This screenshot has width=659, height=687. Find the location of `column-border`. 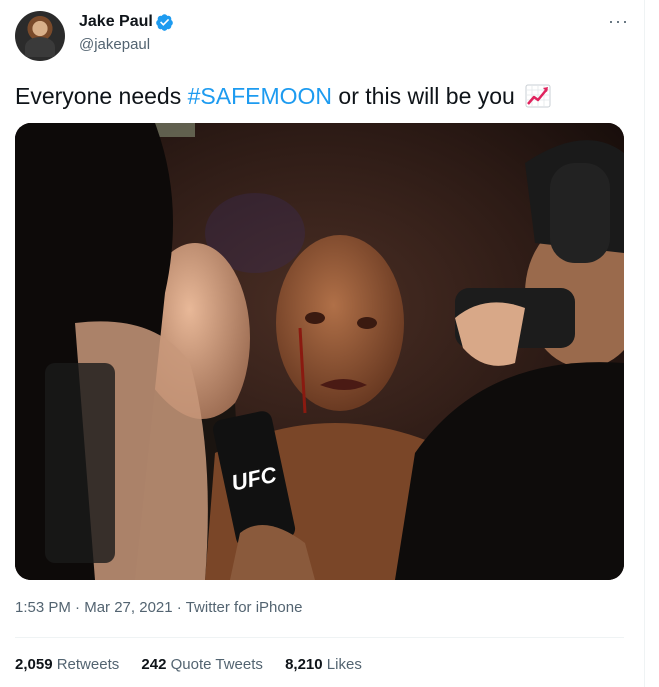

column-border is located at coordinates (644, 343).